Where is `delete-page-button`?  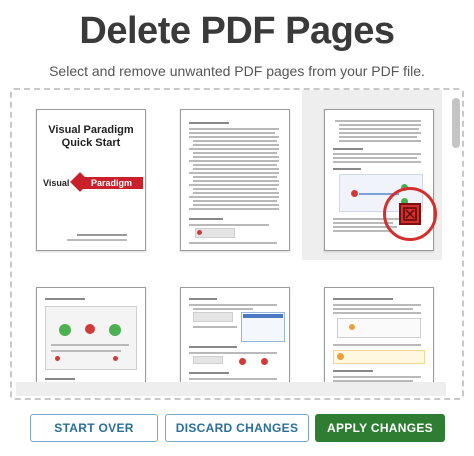 delete-page-button is located at coordinates (410, 214).